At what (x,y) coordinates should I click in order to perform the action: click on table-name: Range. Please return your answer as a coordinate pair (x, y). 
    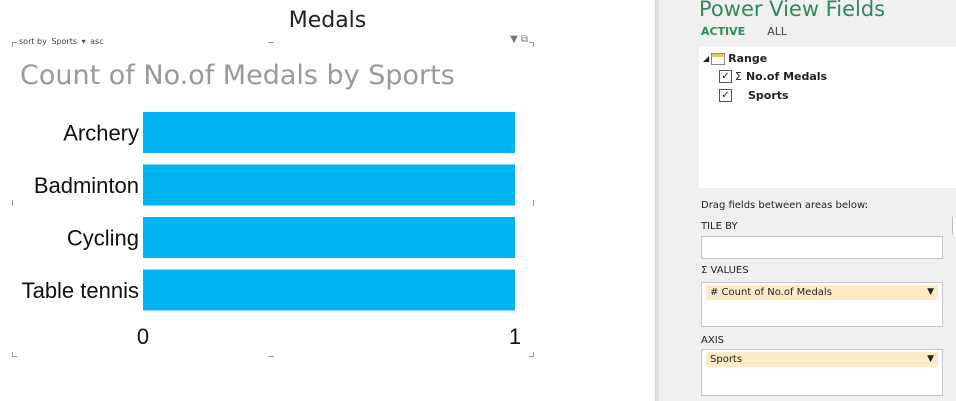
    Looking at the image, I should click on (748, 58).